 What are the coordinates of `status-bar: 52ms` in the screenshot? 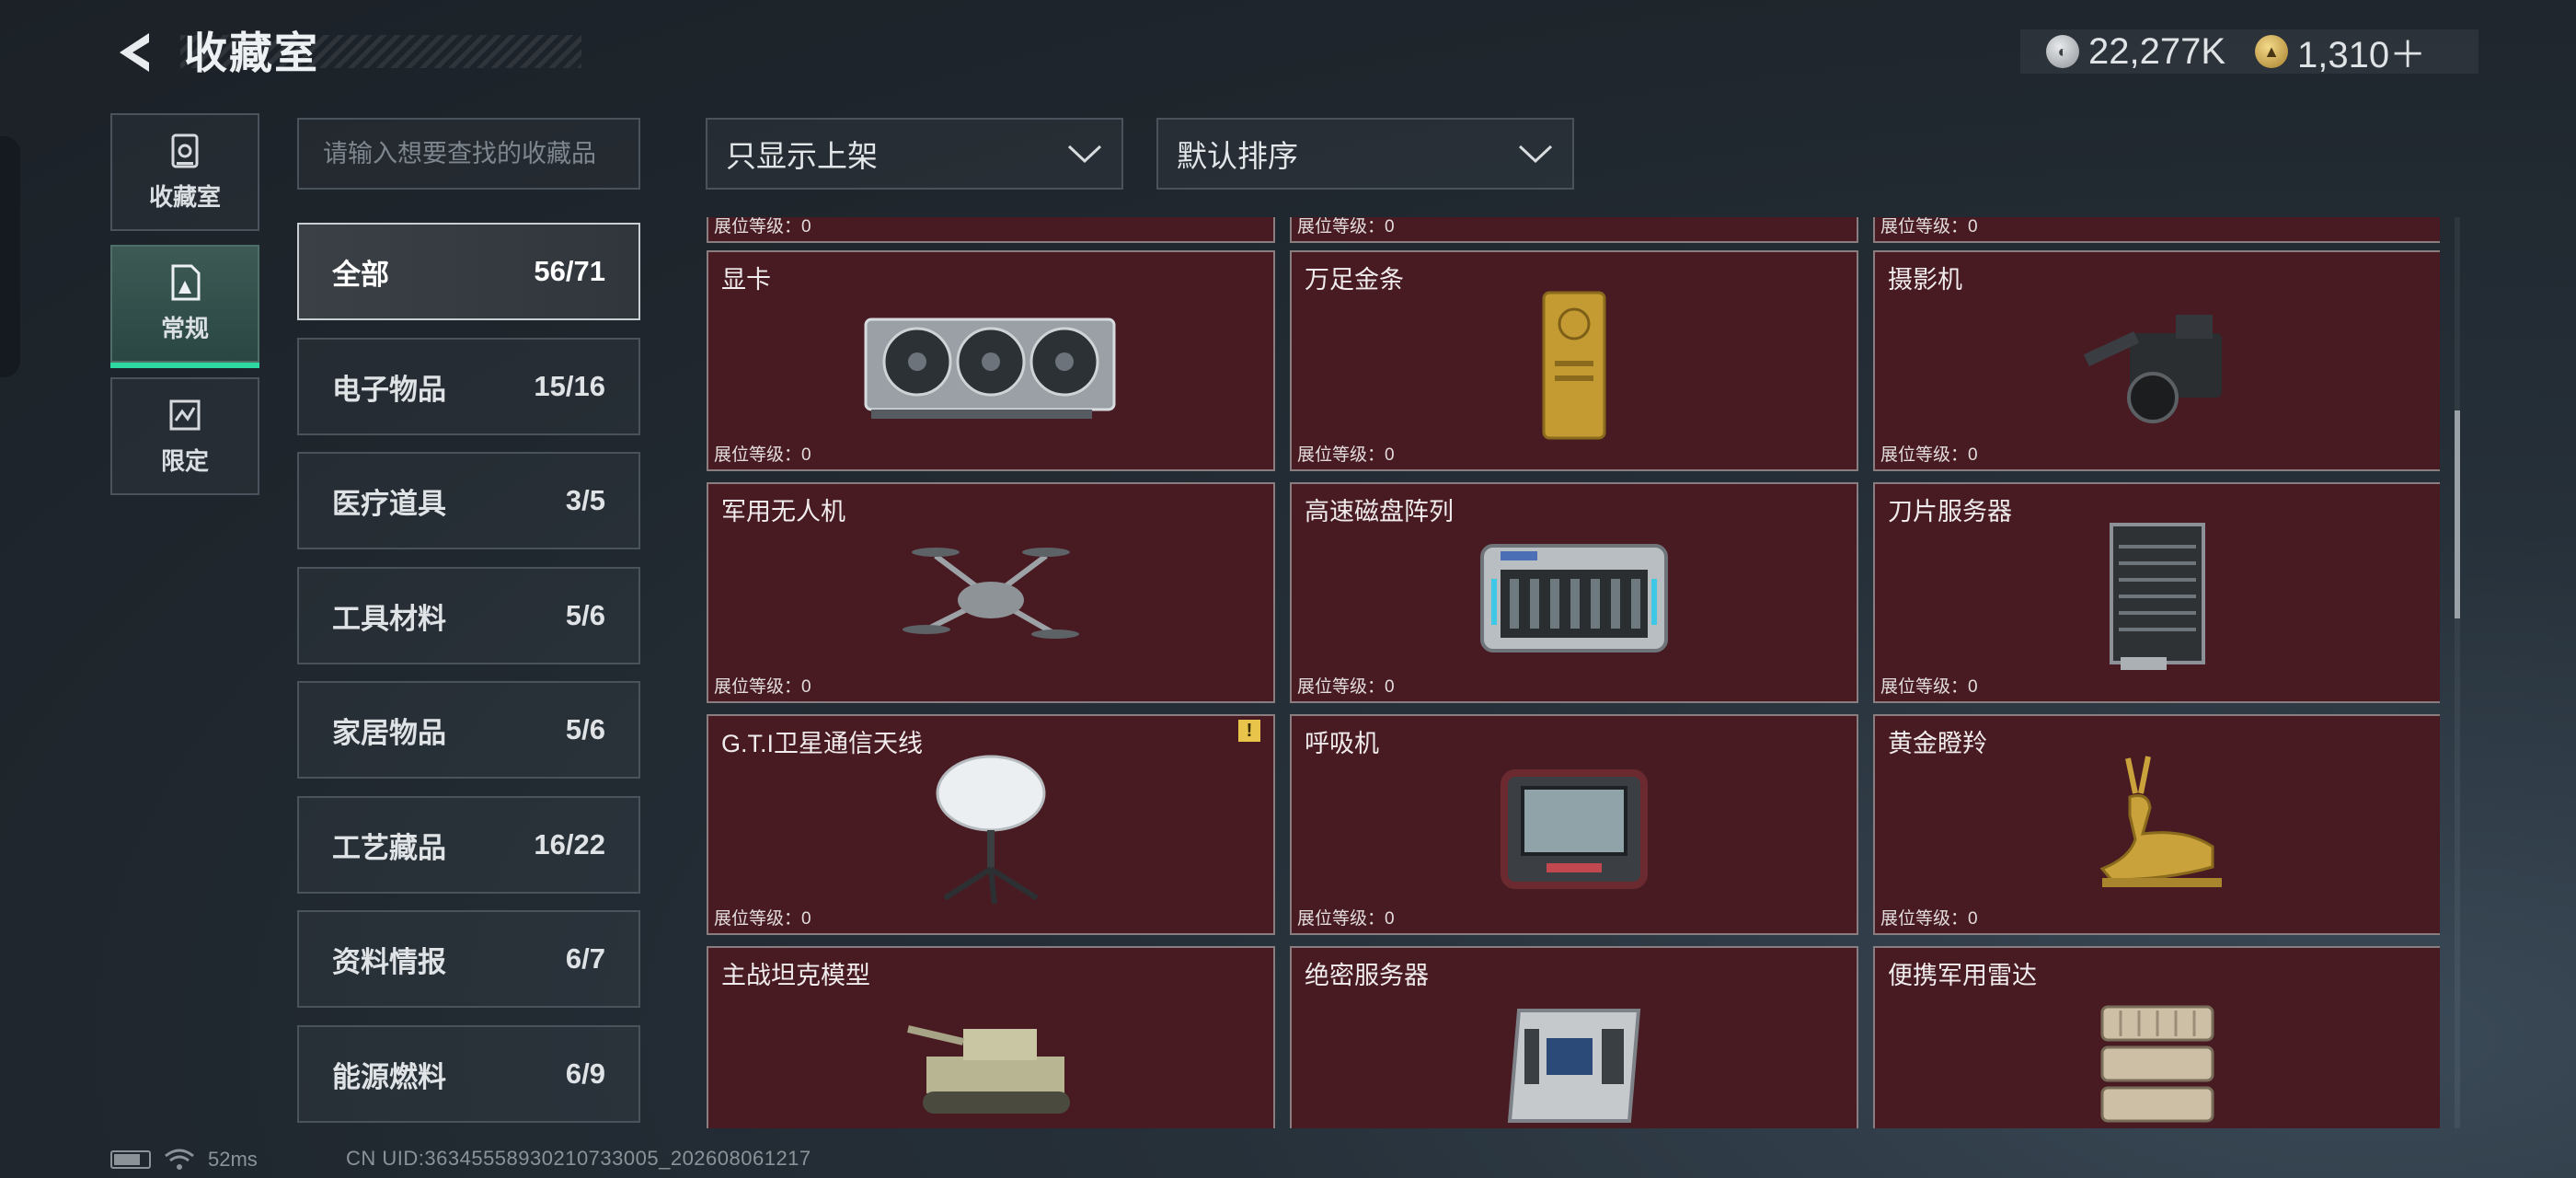 It's located at (184, 1159).